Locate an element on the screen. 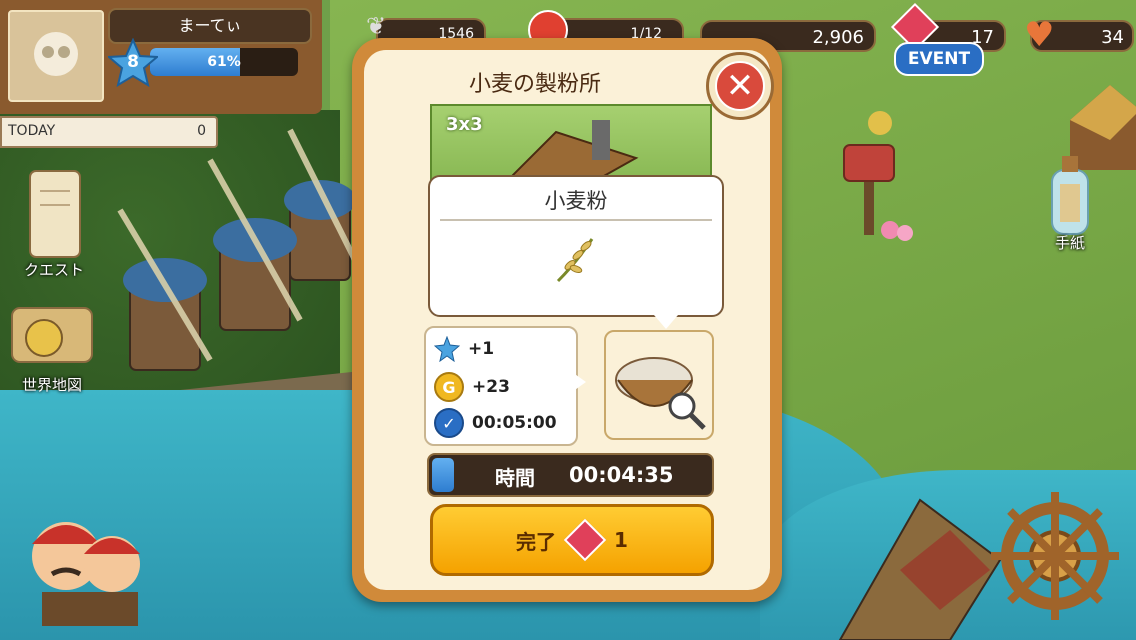  coin-reward-row: G +23 is located at coordinates (472, 387).